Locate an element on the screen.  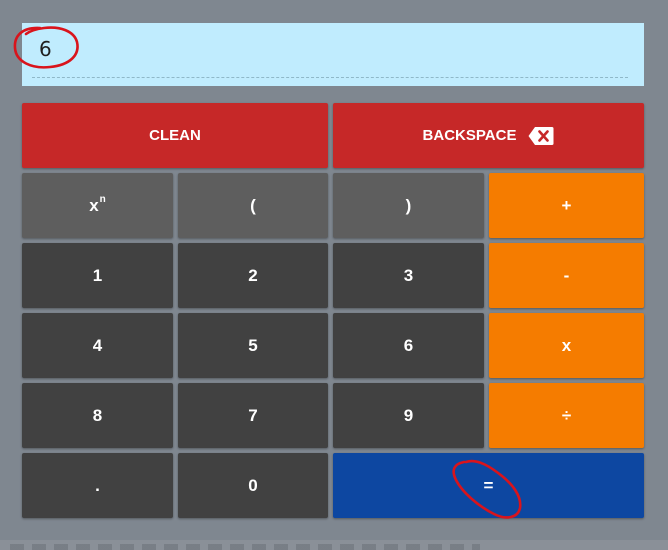
digit-0-label: 0 is located at coordinates (253, 485).